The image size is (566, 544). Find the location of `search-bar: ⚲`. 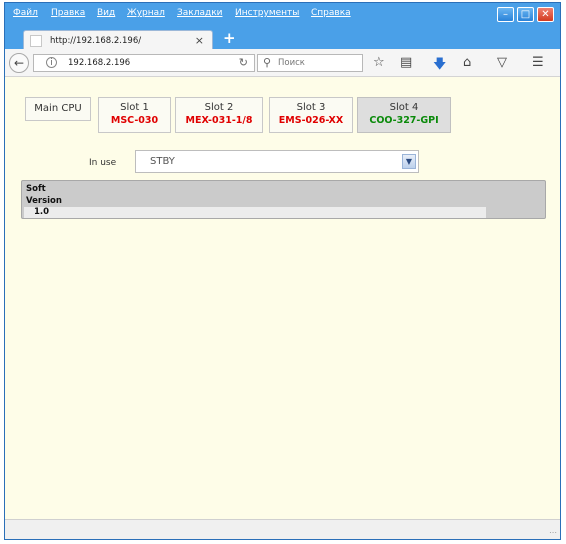

search-bar: ⚲ is located at coordinates (310, 63).